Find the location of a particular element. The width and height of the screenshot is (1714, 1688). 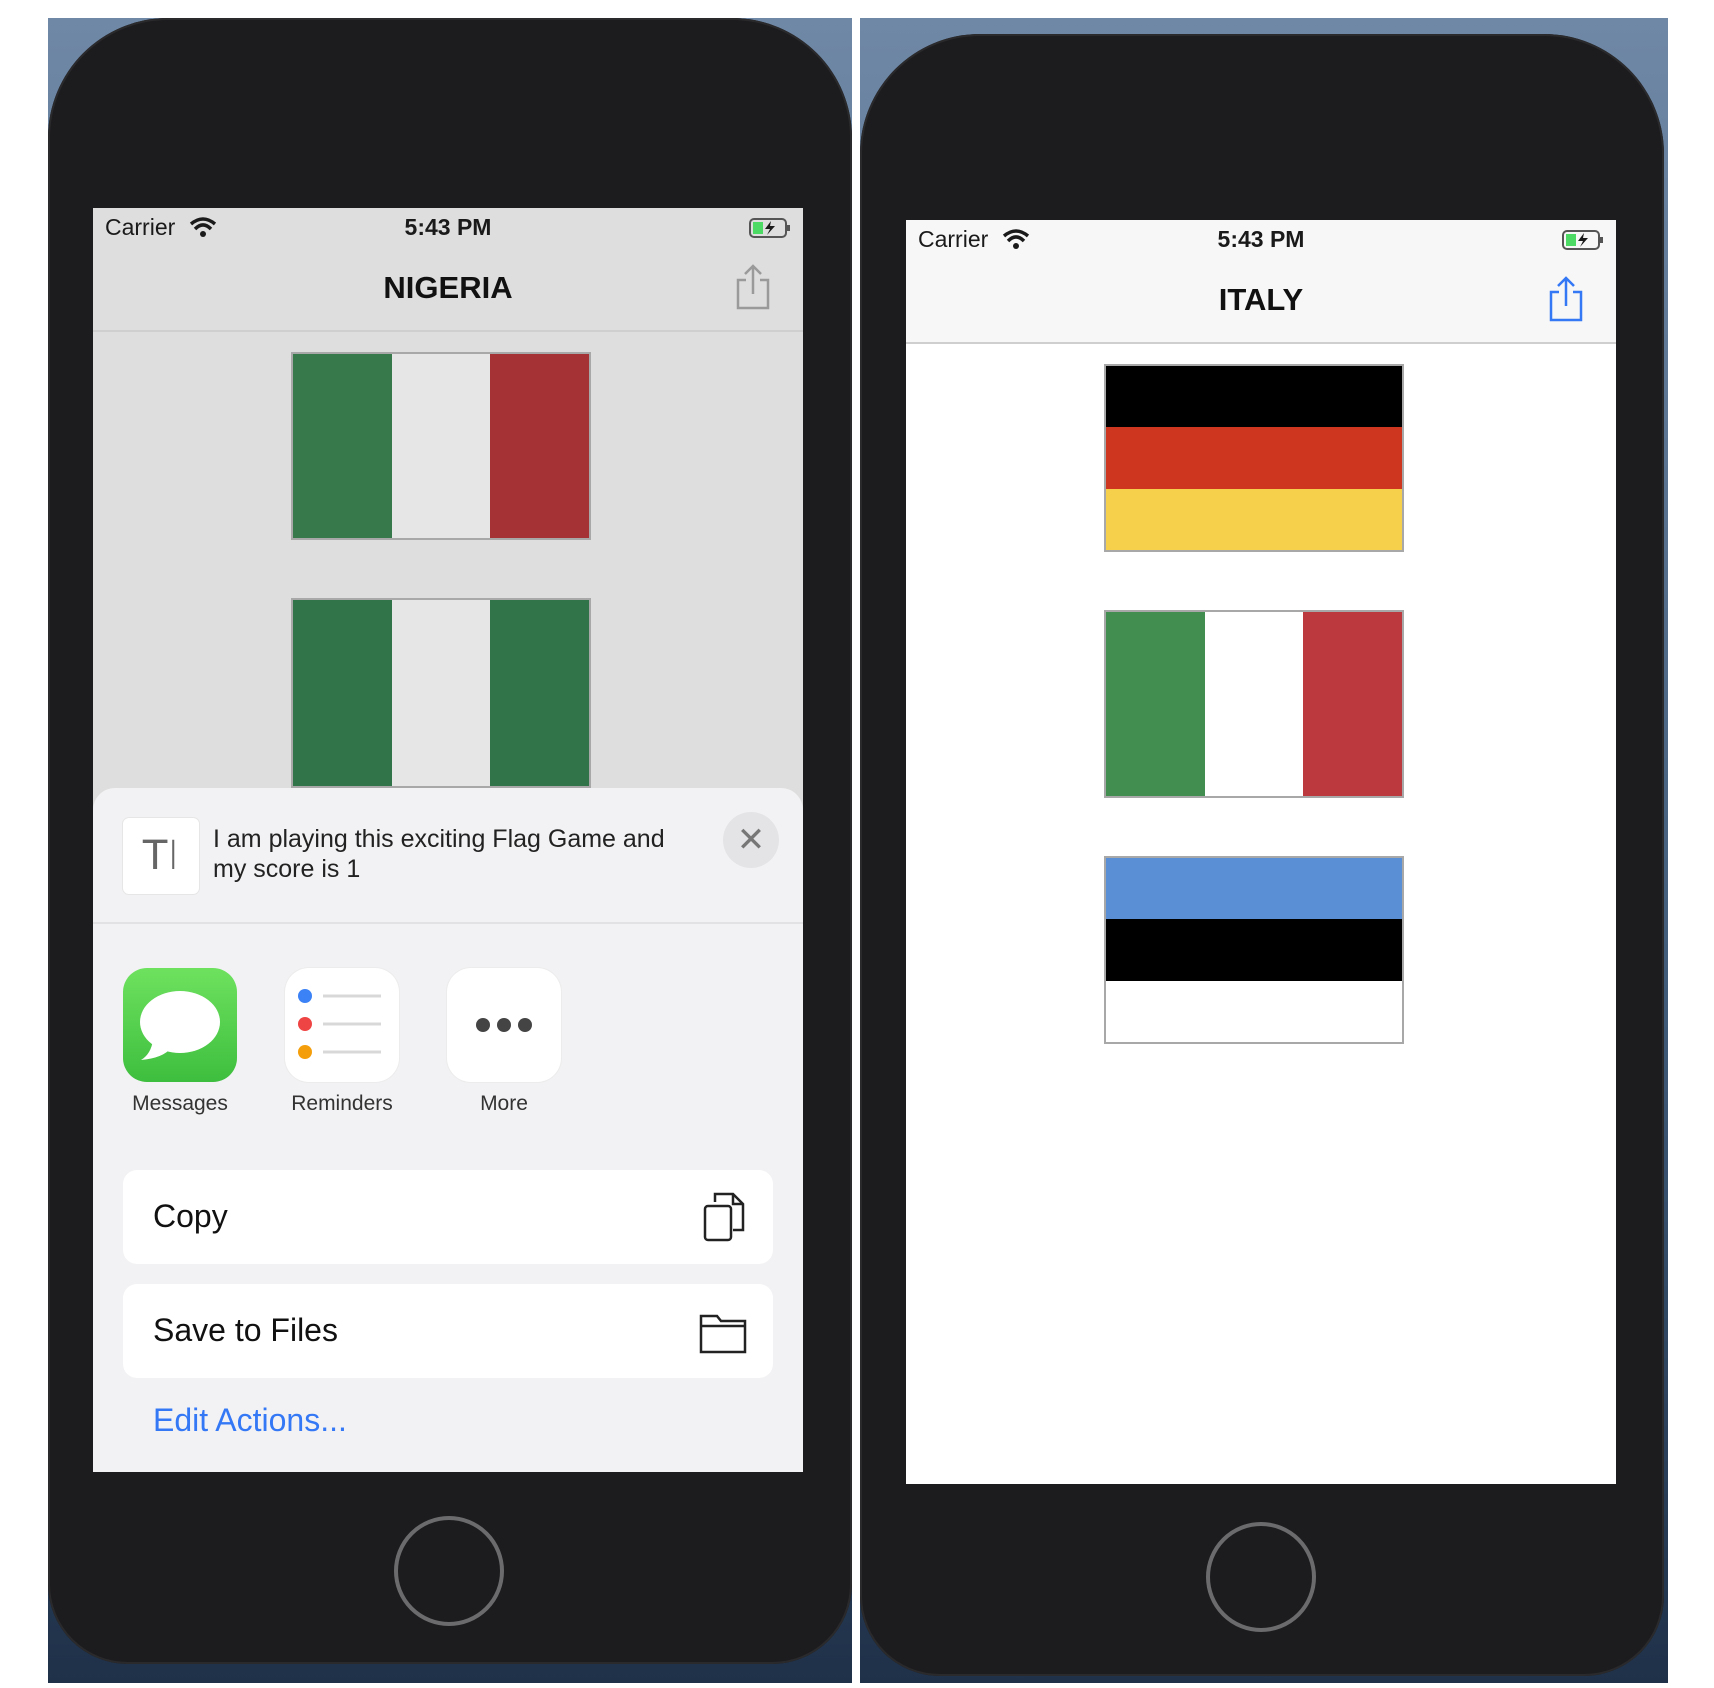

action-label: Copy is located at coordinates (190, 1216).